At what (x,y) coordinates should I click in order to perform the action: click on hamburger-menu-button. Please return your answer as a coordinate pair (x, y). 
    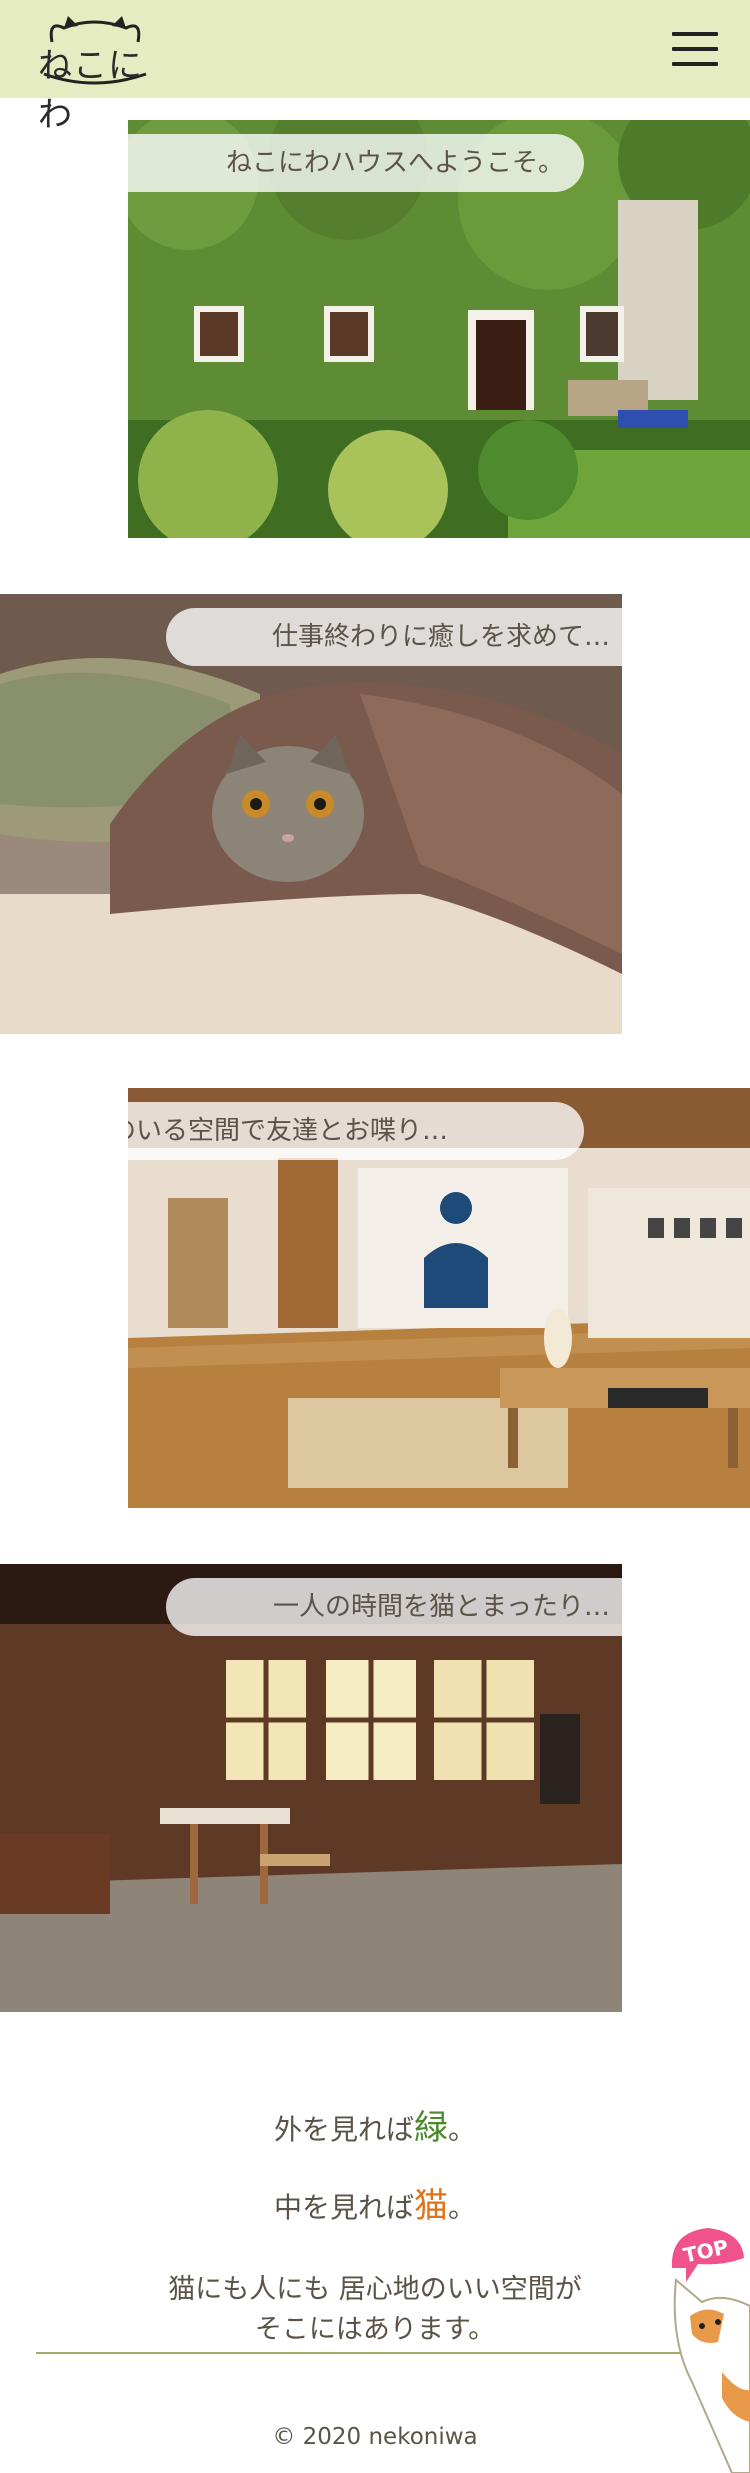
    Looking at the image, I should click on (695, 51).